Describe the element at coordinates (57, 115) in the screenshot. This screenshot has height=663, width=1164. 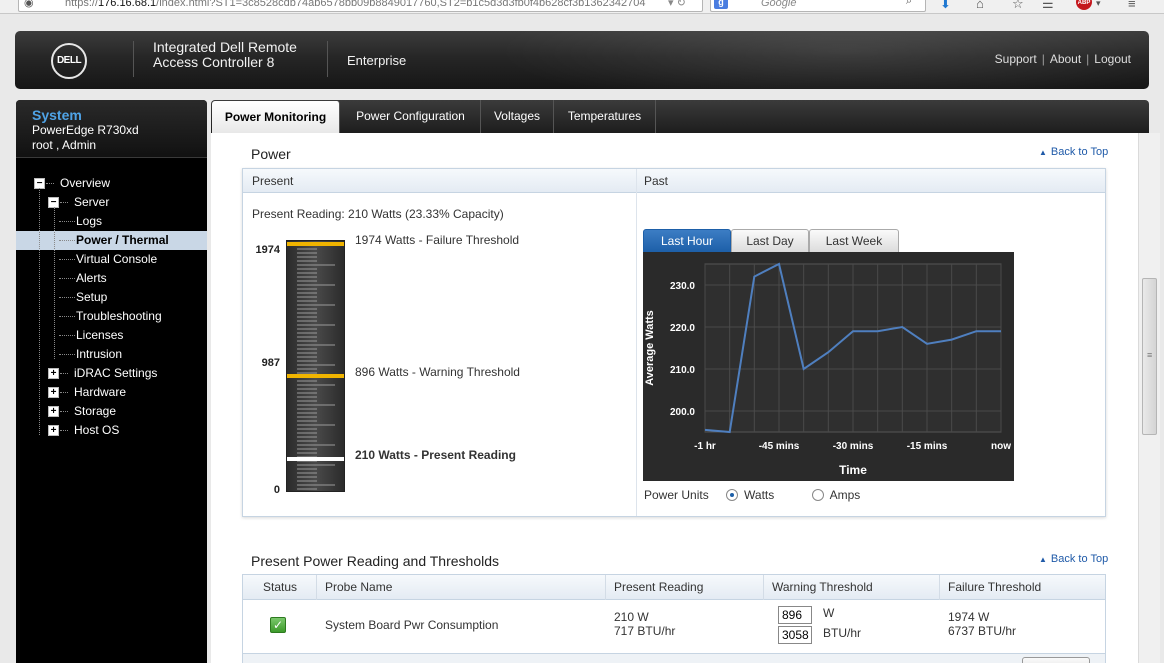
I see `system-title: System` at that location.